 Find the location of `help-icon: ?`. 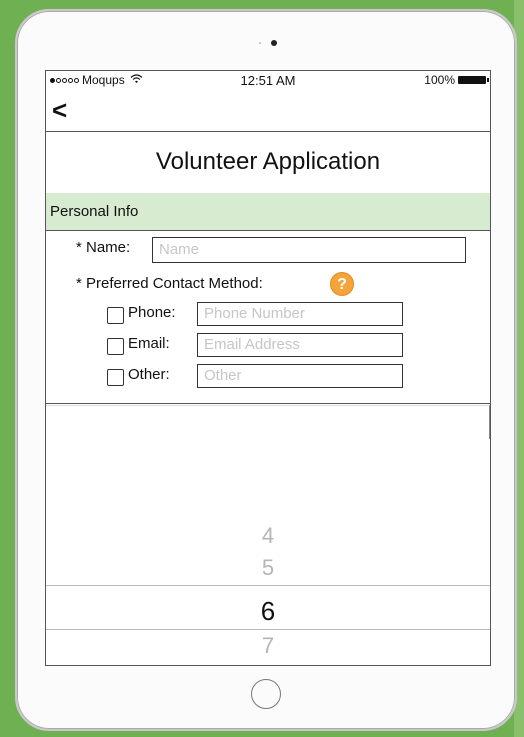

help-icon: ? is located at coordinates (342, 284).